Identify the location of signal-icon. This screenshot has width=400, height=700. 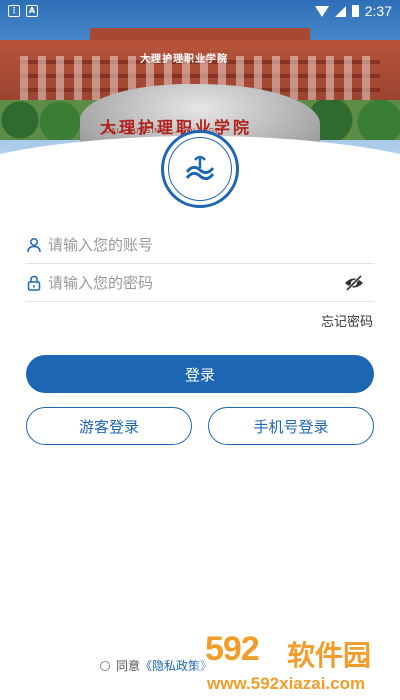
(340, 11).